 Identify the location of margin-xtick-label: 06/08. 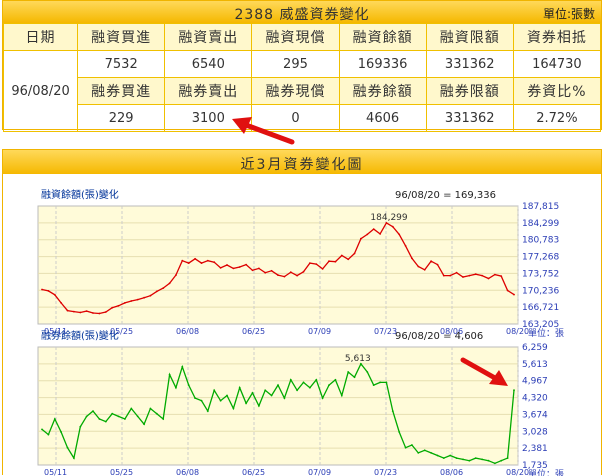
(187, 331).